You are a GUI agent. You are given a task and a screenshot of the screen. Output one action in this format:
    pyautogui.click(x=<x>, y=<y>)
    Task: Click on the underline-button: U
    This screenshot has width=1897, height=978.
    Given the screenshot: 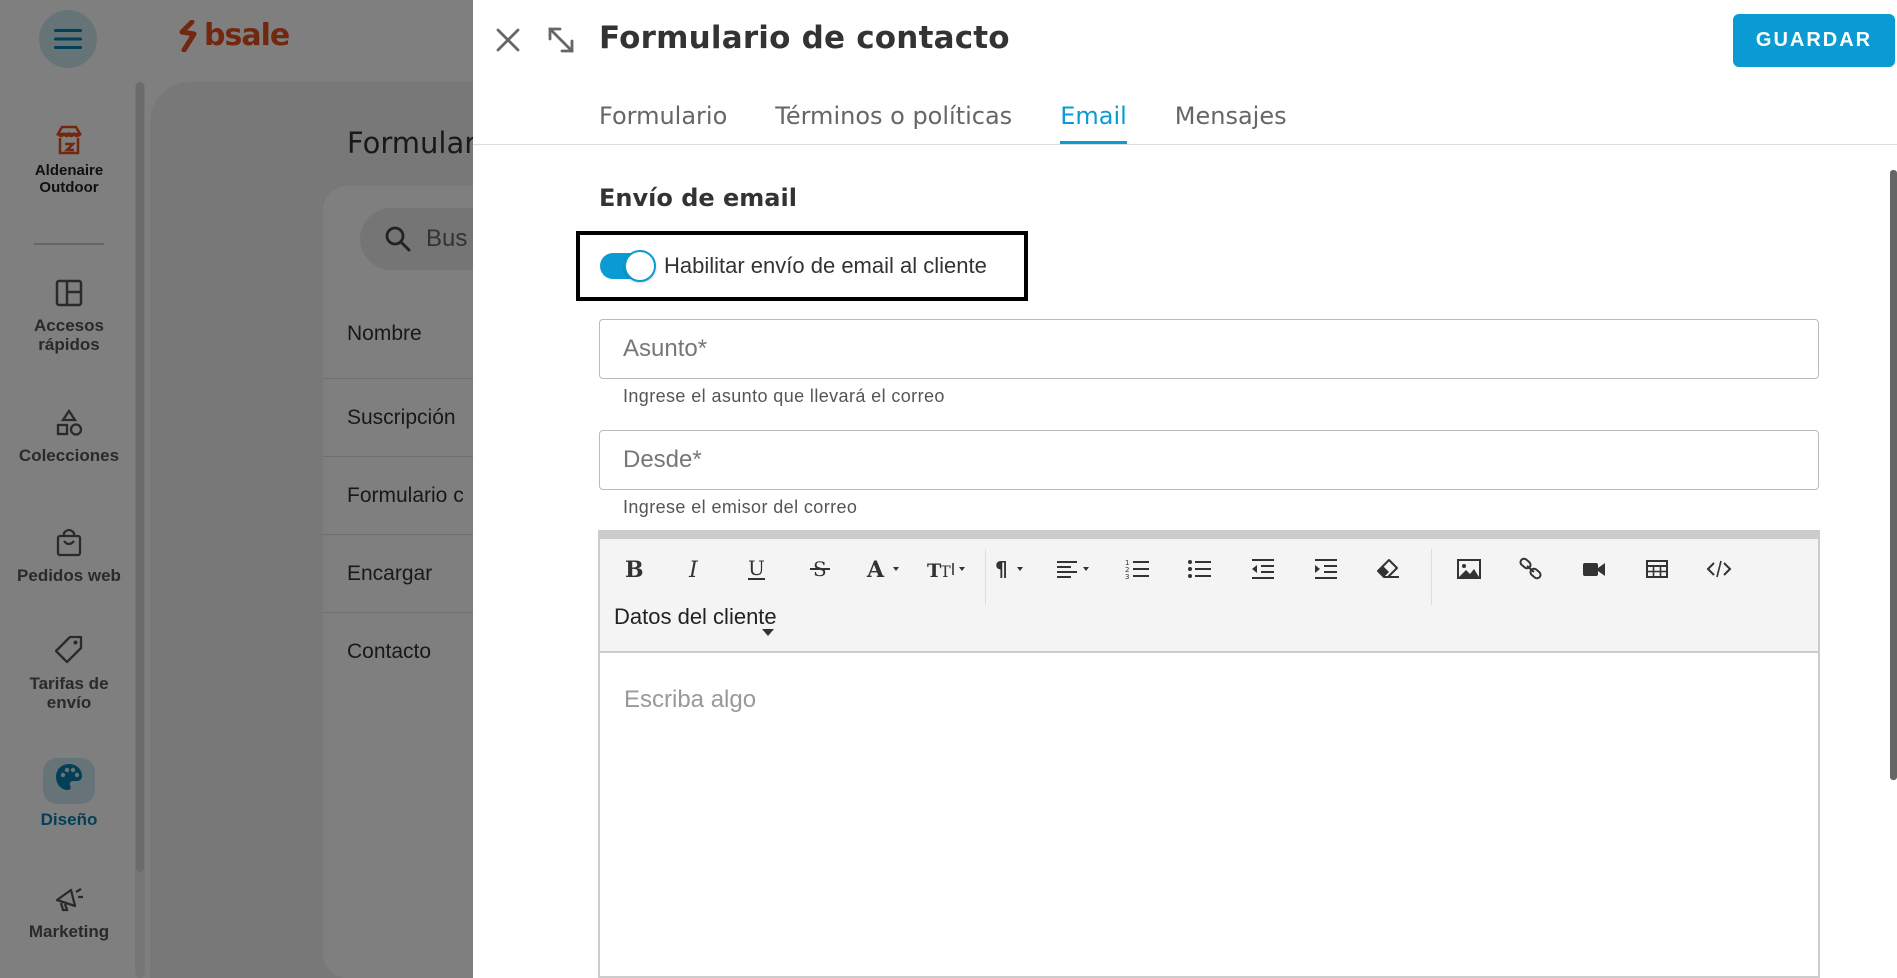 What is the action you would take?
    pyautogui.click(x=757, y=569)
    